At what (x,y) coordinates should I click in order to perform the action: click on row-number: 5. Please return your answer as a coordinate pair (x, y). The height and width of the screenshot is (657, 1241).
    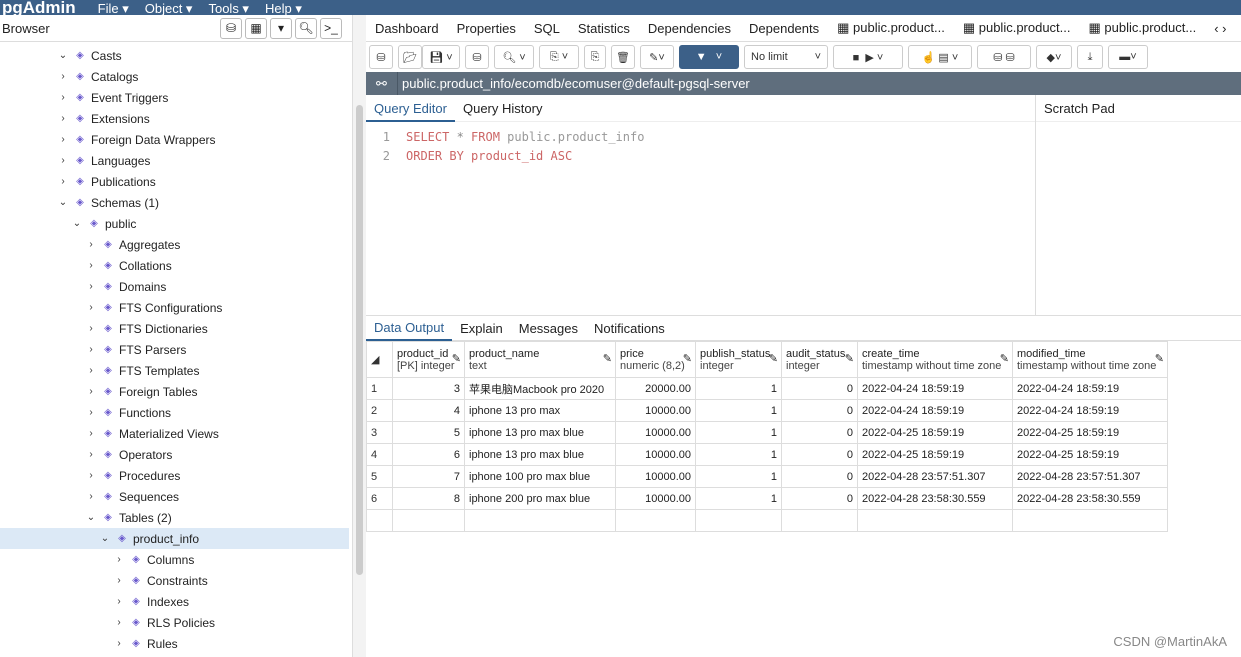
    Looking at the image, I should click on (379, 476).